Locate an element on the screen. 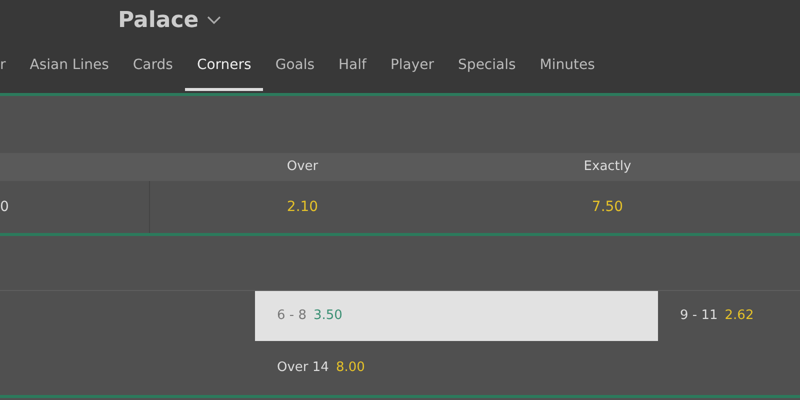 This screenshot has width=800, height=400. chevron-icon is located at coordinates (213, 21).